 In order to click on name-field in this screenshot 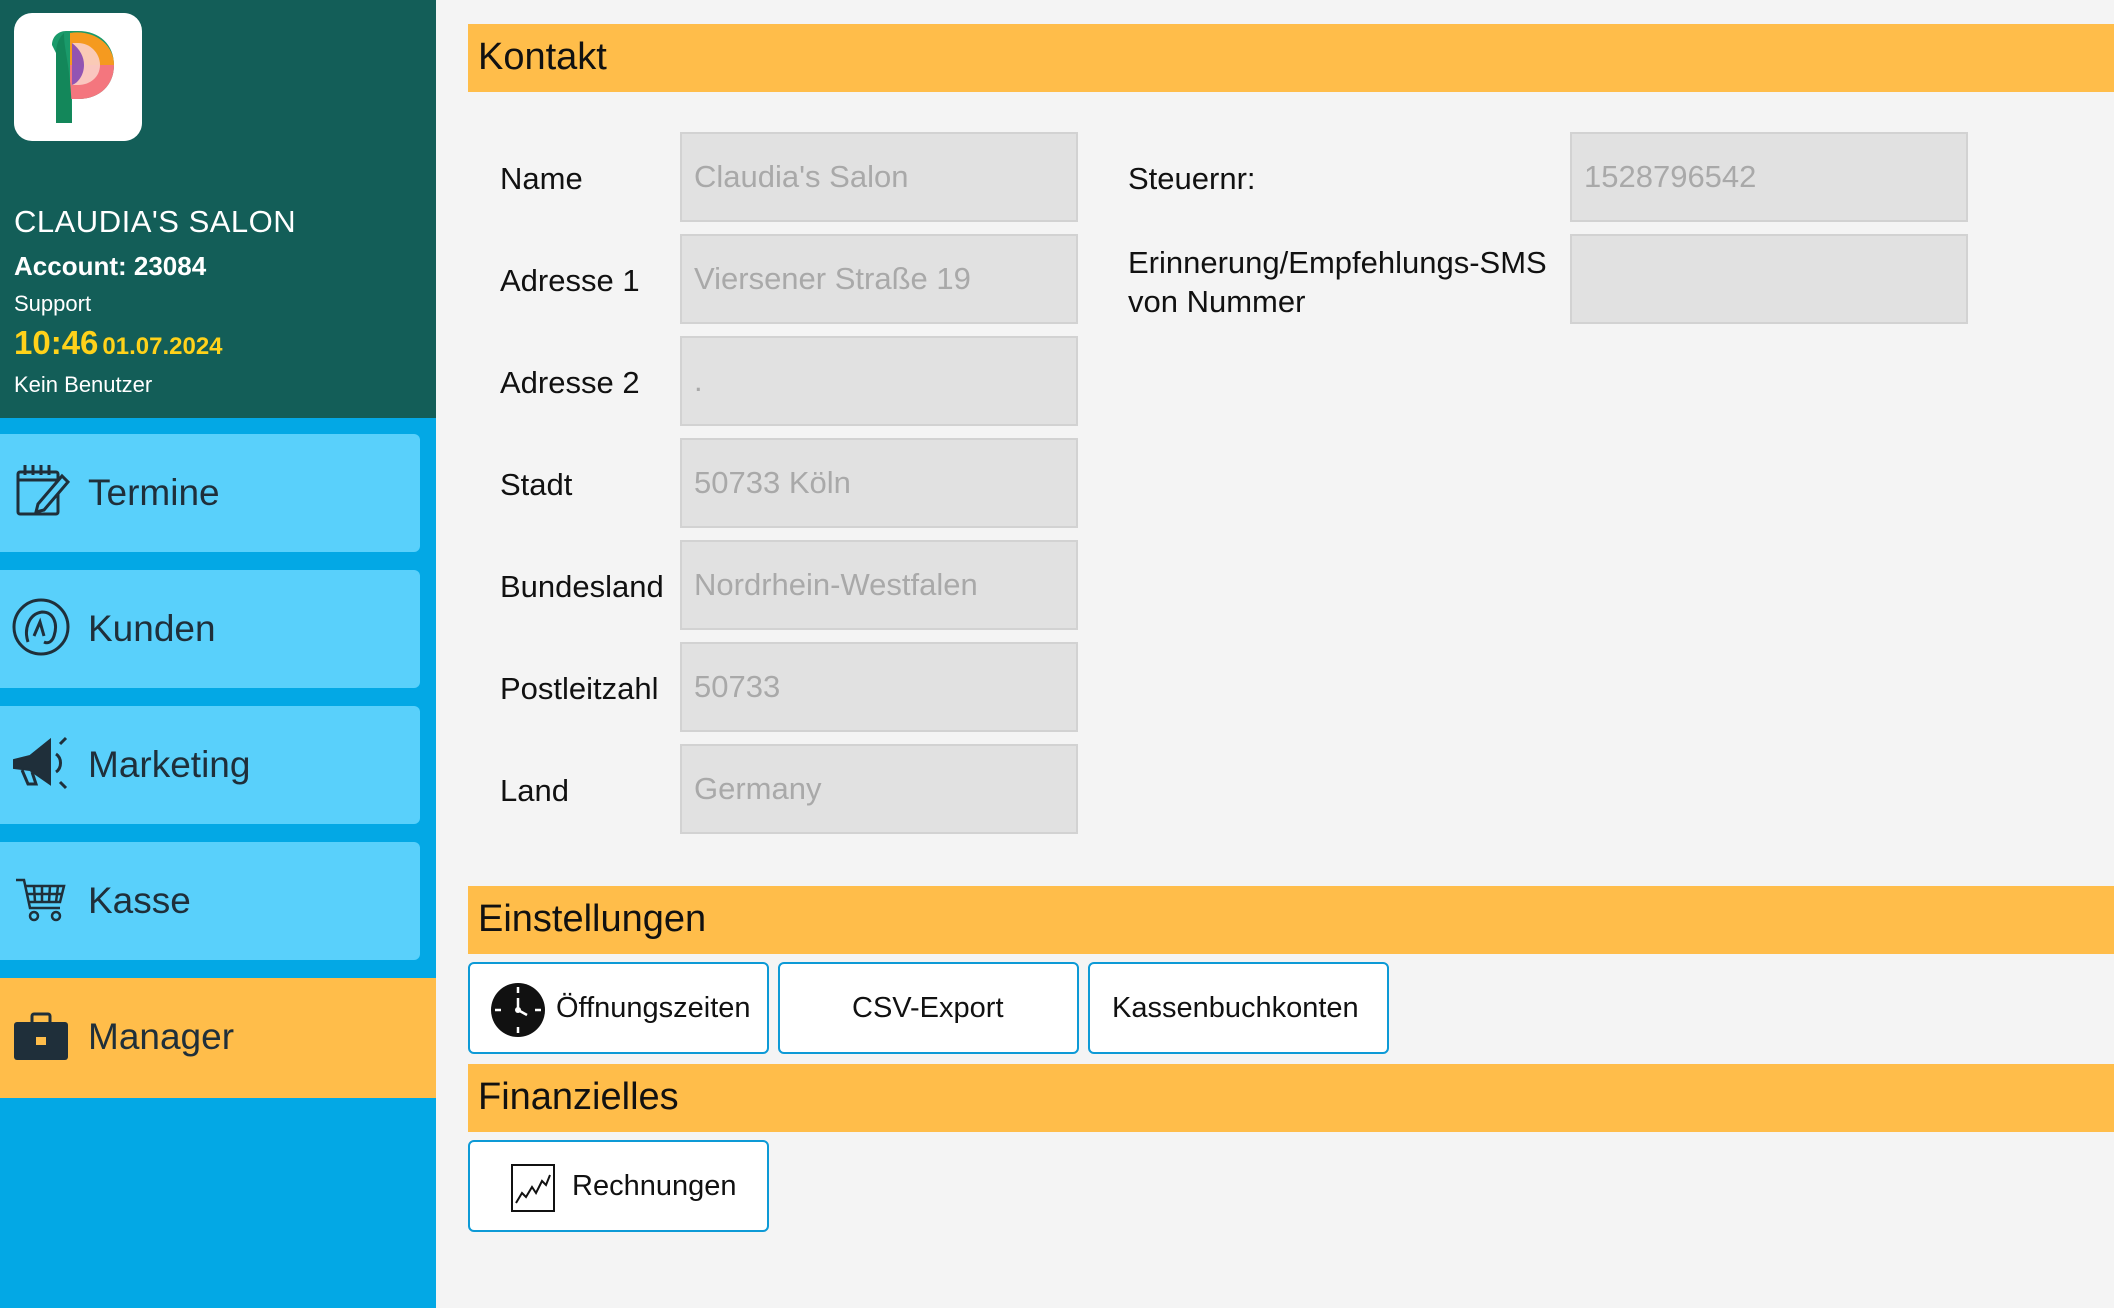, I will do `click(879, 177)`.